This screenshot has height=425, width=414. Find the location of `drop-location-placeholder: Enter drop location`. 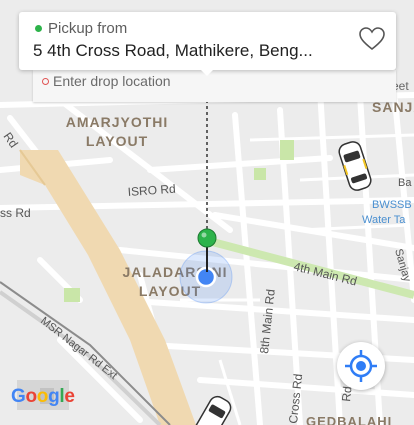

drop-location-placeholder: Enter drop location is located at coordinates (112, 81).